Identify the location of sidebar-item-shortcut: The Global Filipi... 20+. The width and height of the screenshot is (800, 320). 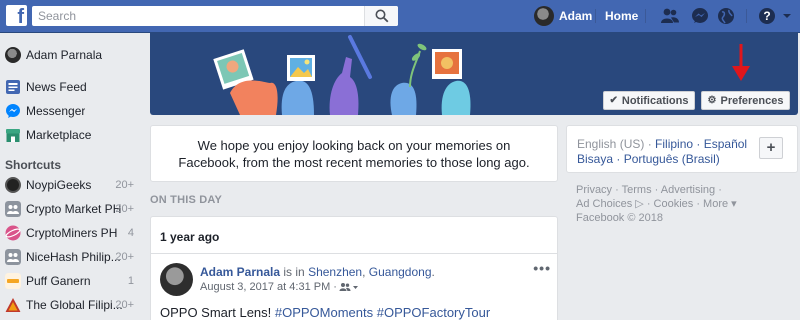
(71, 305).